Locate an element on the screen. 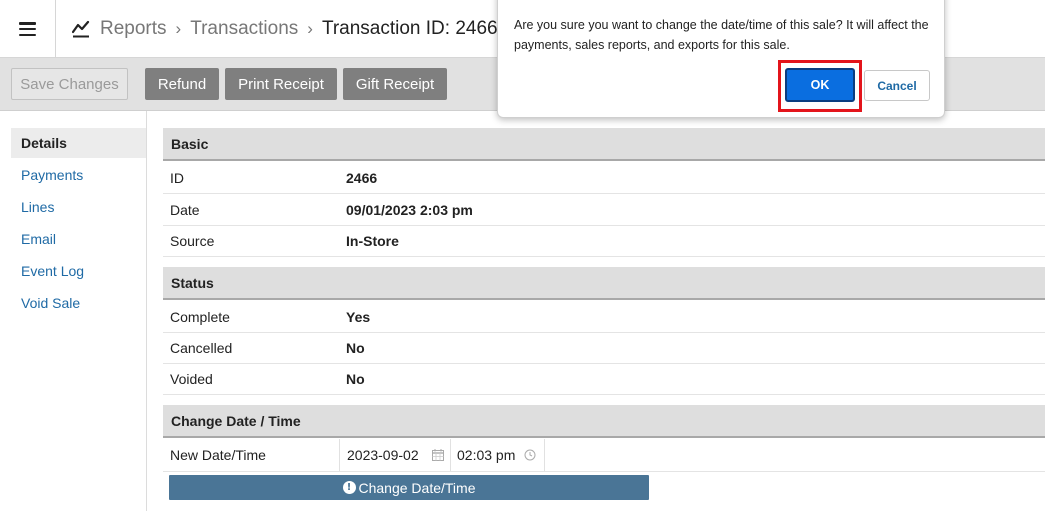 The image size is (1045, 511). change-date-time-label: Change Date/Time is located at coordinates (417, 487).